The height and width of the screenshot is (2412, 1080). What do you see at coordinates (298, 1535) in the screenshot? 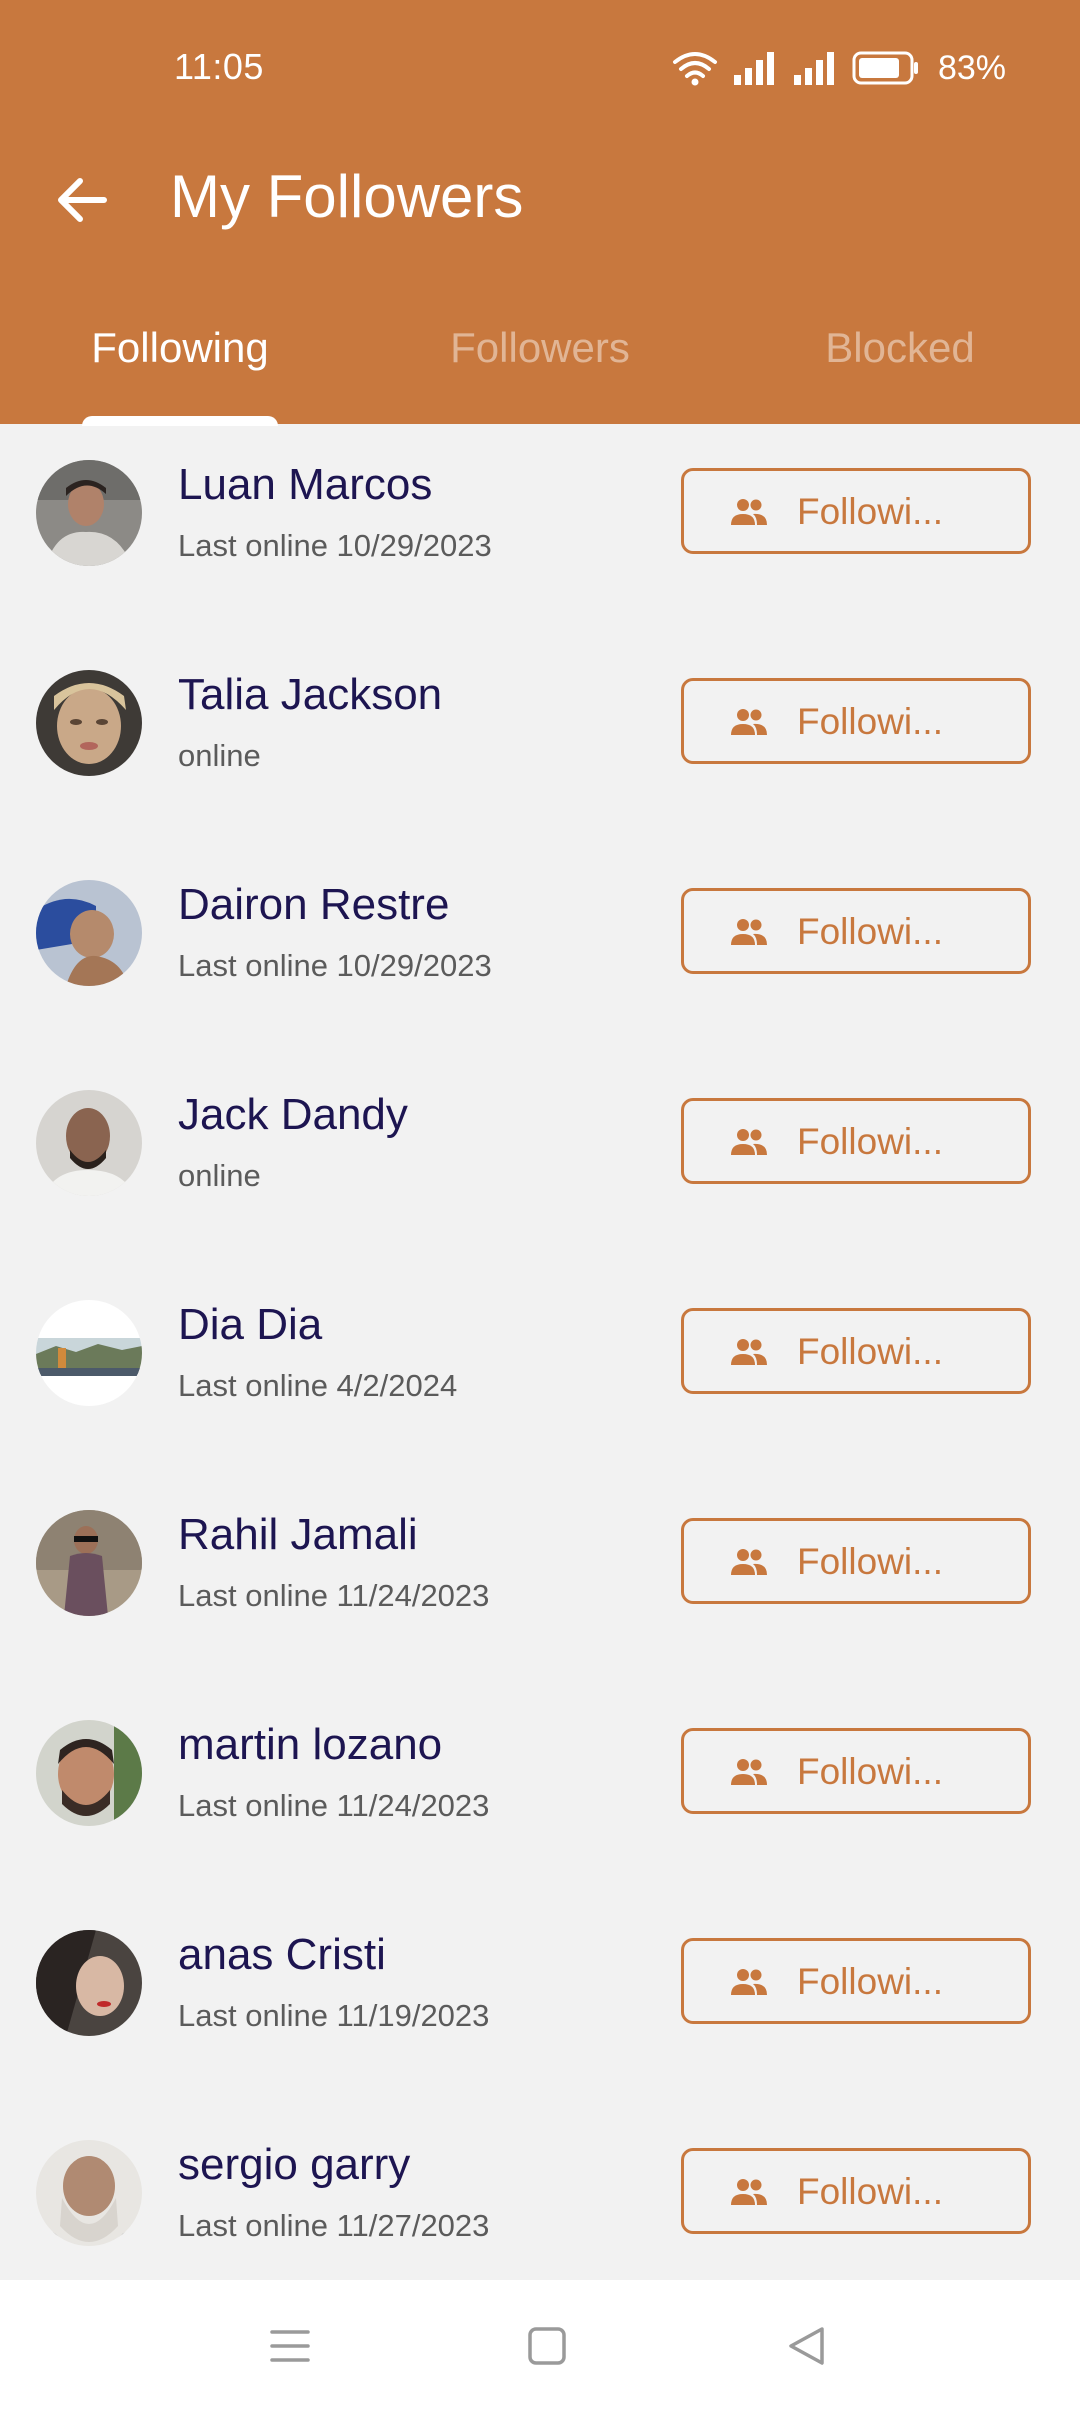
I see `user-name: Rahil Jamali` at bounding box center [298, 1535].